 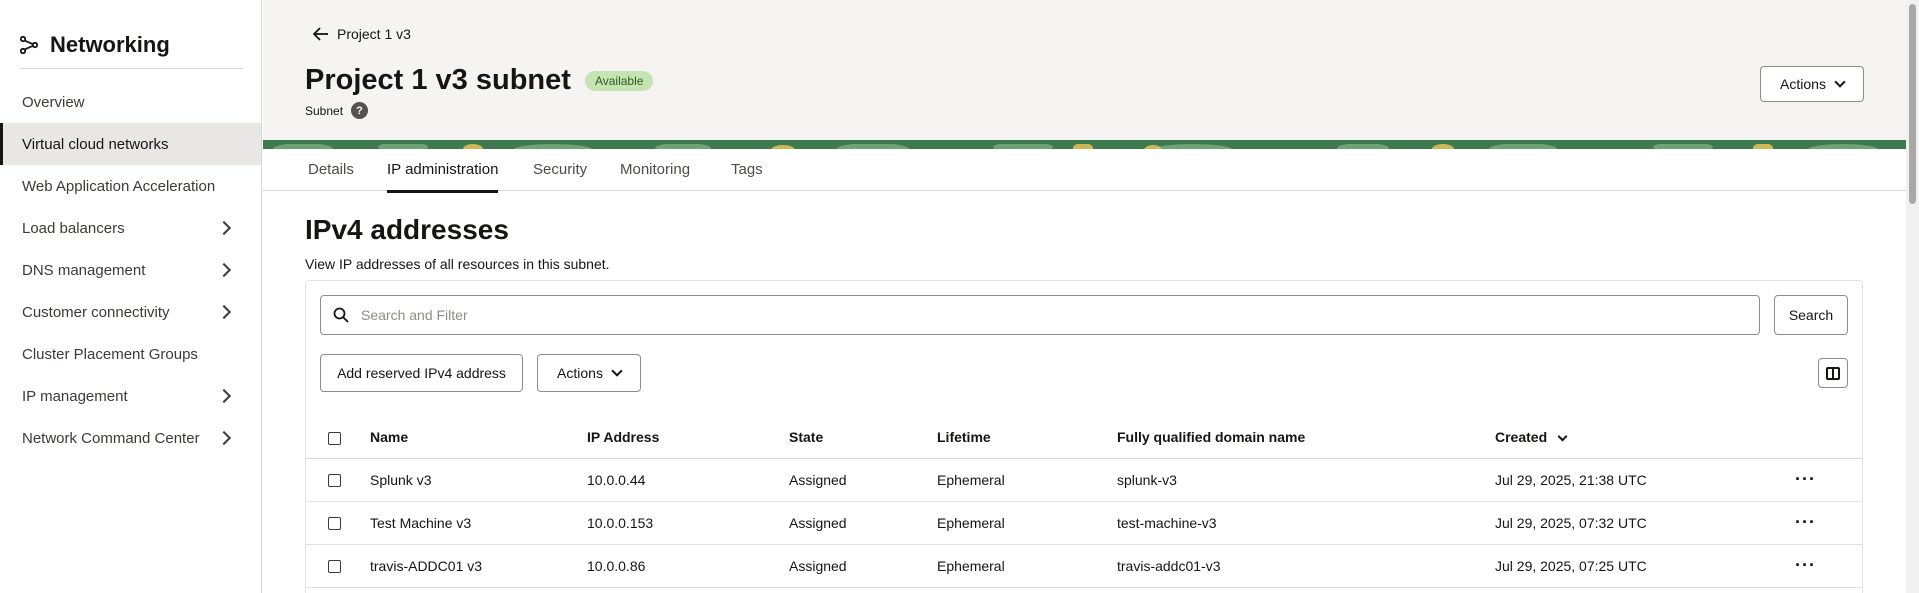 I want to click on network-icon, so click(x=29, y=45).